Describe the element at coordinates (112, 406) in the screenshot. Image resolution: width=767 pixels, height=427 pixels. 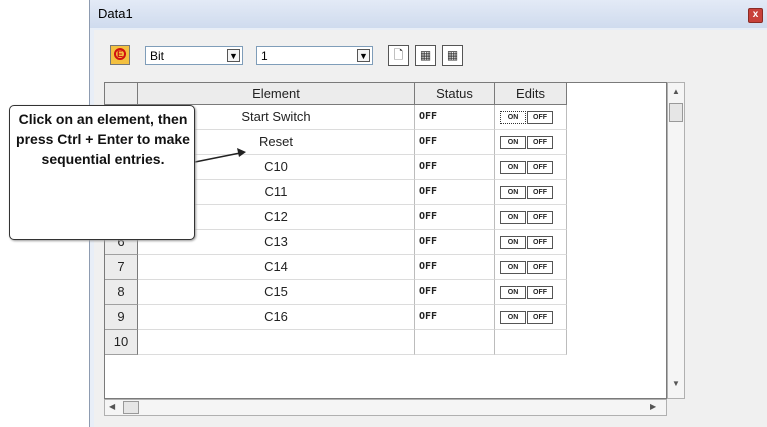
I see `scroll-left-icon: ◀` at that location.